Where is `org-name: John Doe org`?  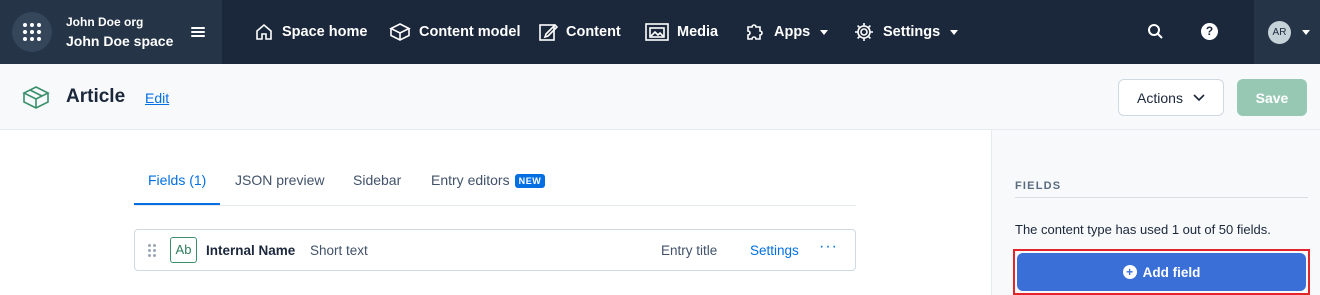 org-name: John Doe org is located at coordinates (105, 22).